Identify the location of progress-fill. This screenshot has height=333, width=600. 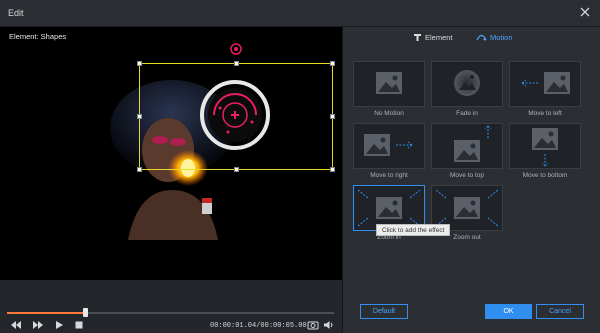
(46, 313).